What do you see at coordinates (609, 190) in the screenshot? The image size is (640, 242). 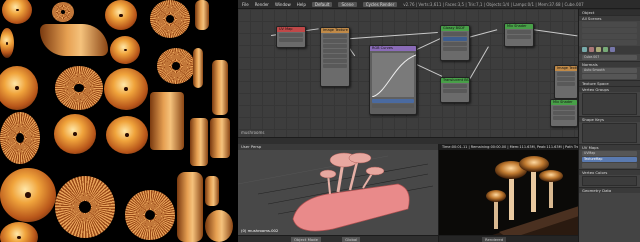 I see `panel-geometry-data: Geometry Data` at bounding box center [609, 190].